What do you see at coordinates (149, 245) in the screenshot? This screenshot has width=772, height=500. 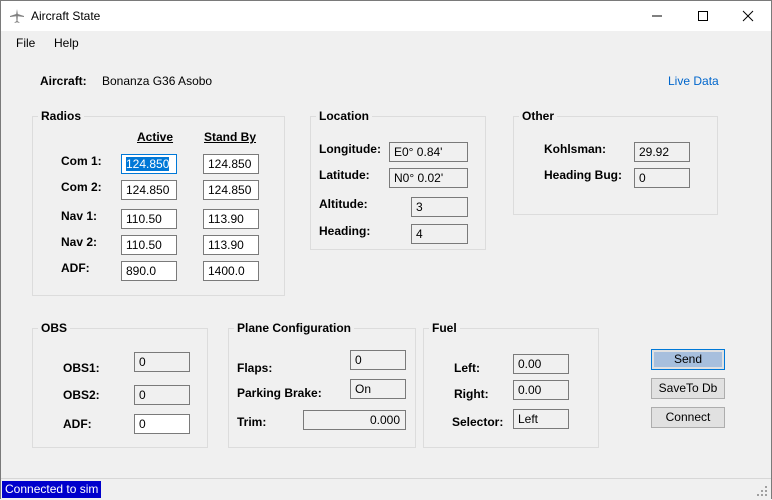 I see `nav2-active-field: 110.50` at bounding box center [149, 245].